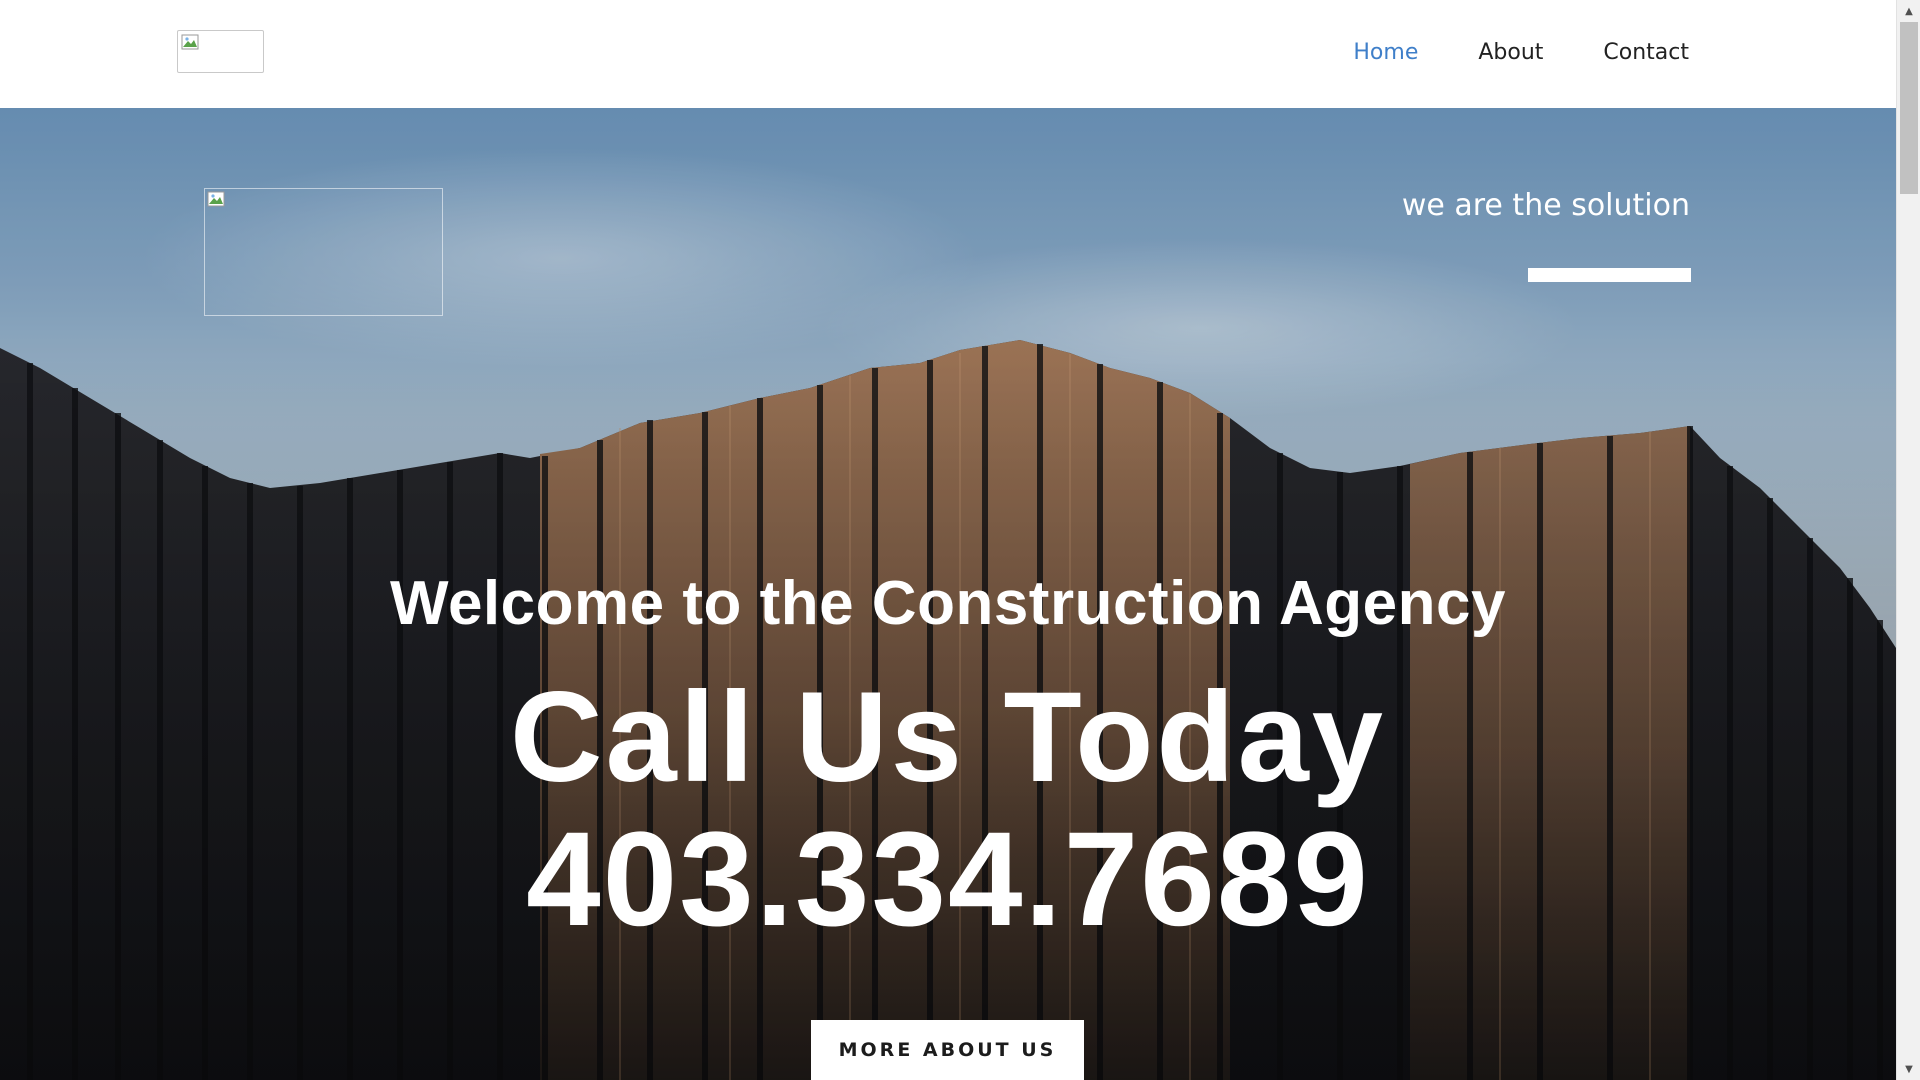  Describe the element at coordinates (948, 603) in the screenshot. I see `hero-welcome-heading: Welcome to the Construction Agency` at that location.